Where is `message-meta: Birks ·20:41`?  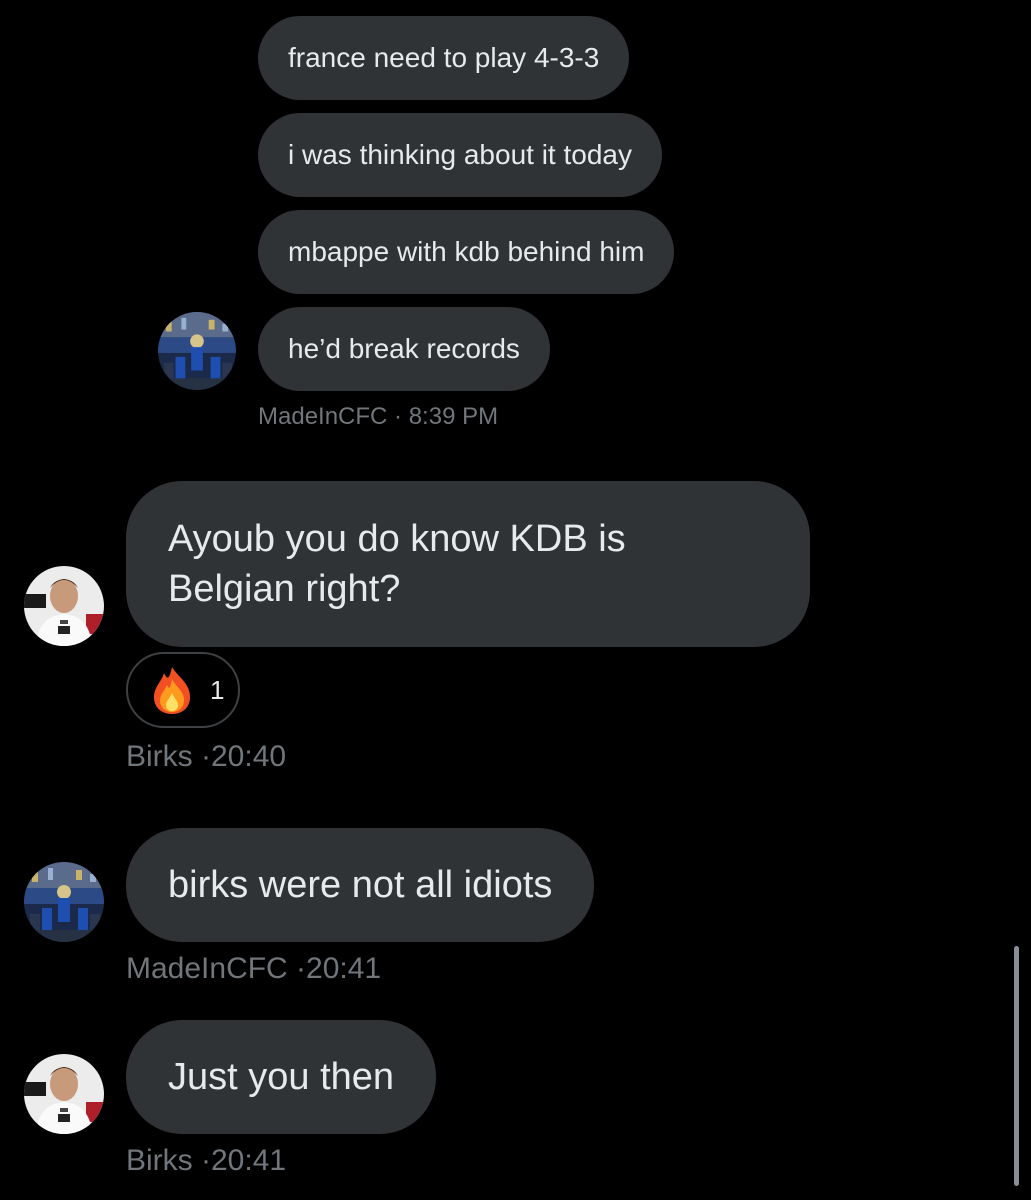
message-meta: Birks ·20:41 is located at coordinates (206, 1161).